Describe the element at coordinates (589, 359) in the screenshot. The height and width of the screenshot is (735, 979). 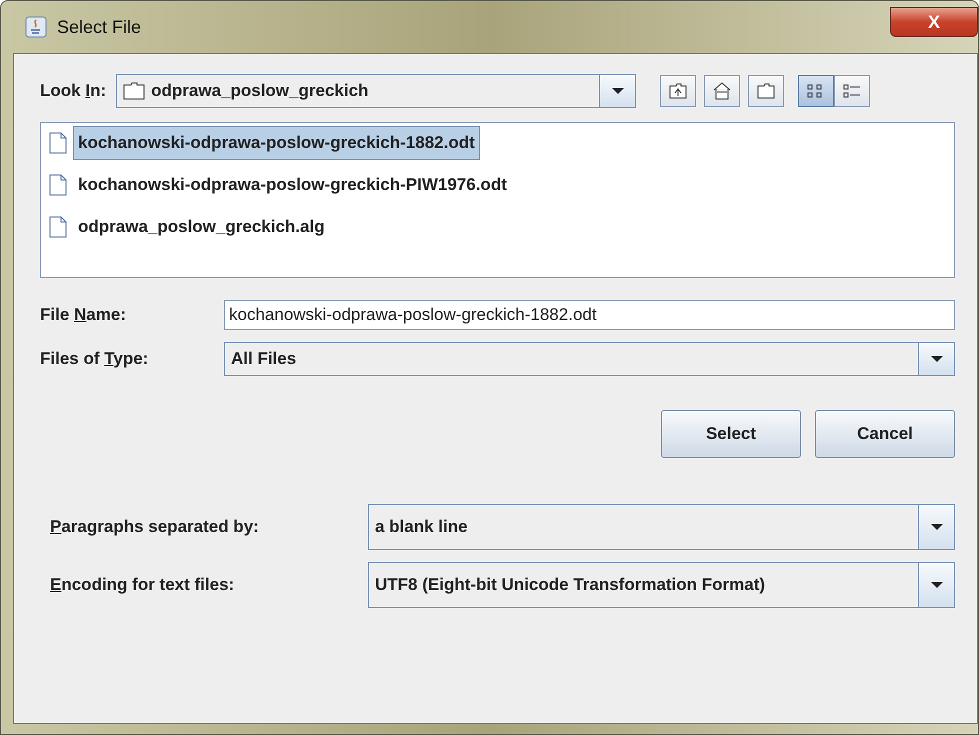
I see `file-type-dropdown: All Files` at that location.